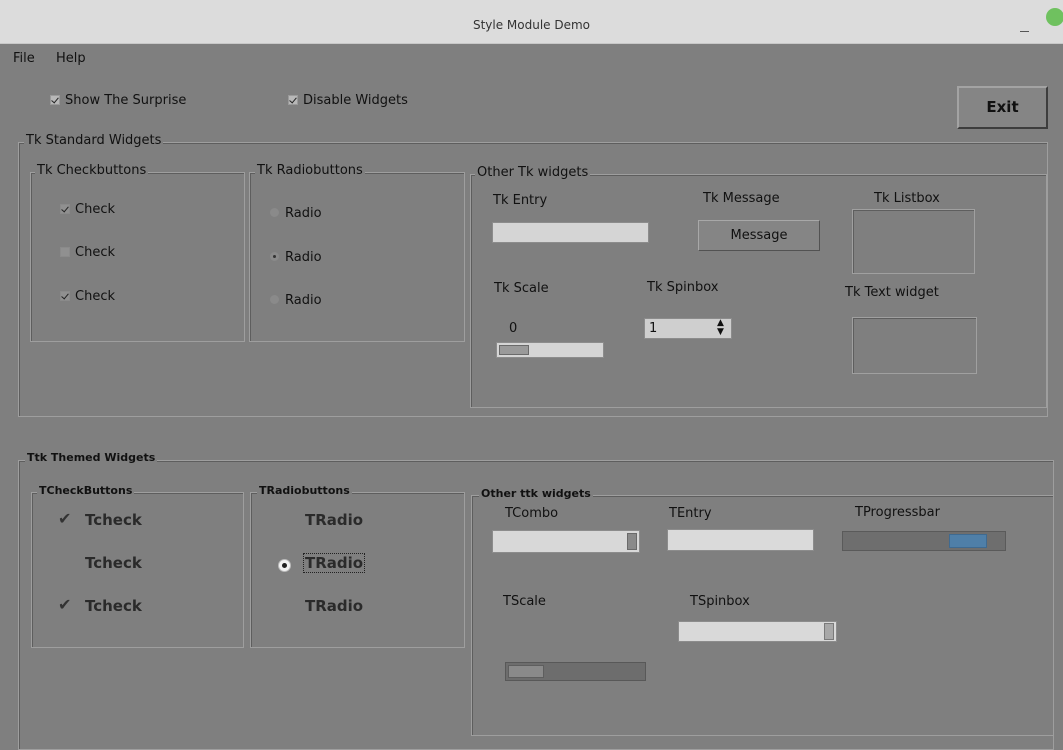 The height and width of the screenshot is (750, 1063). I want to click on ttk-scale-label: TScale, so click(524, 601).